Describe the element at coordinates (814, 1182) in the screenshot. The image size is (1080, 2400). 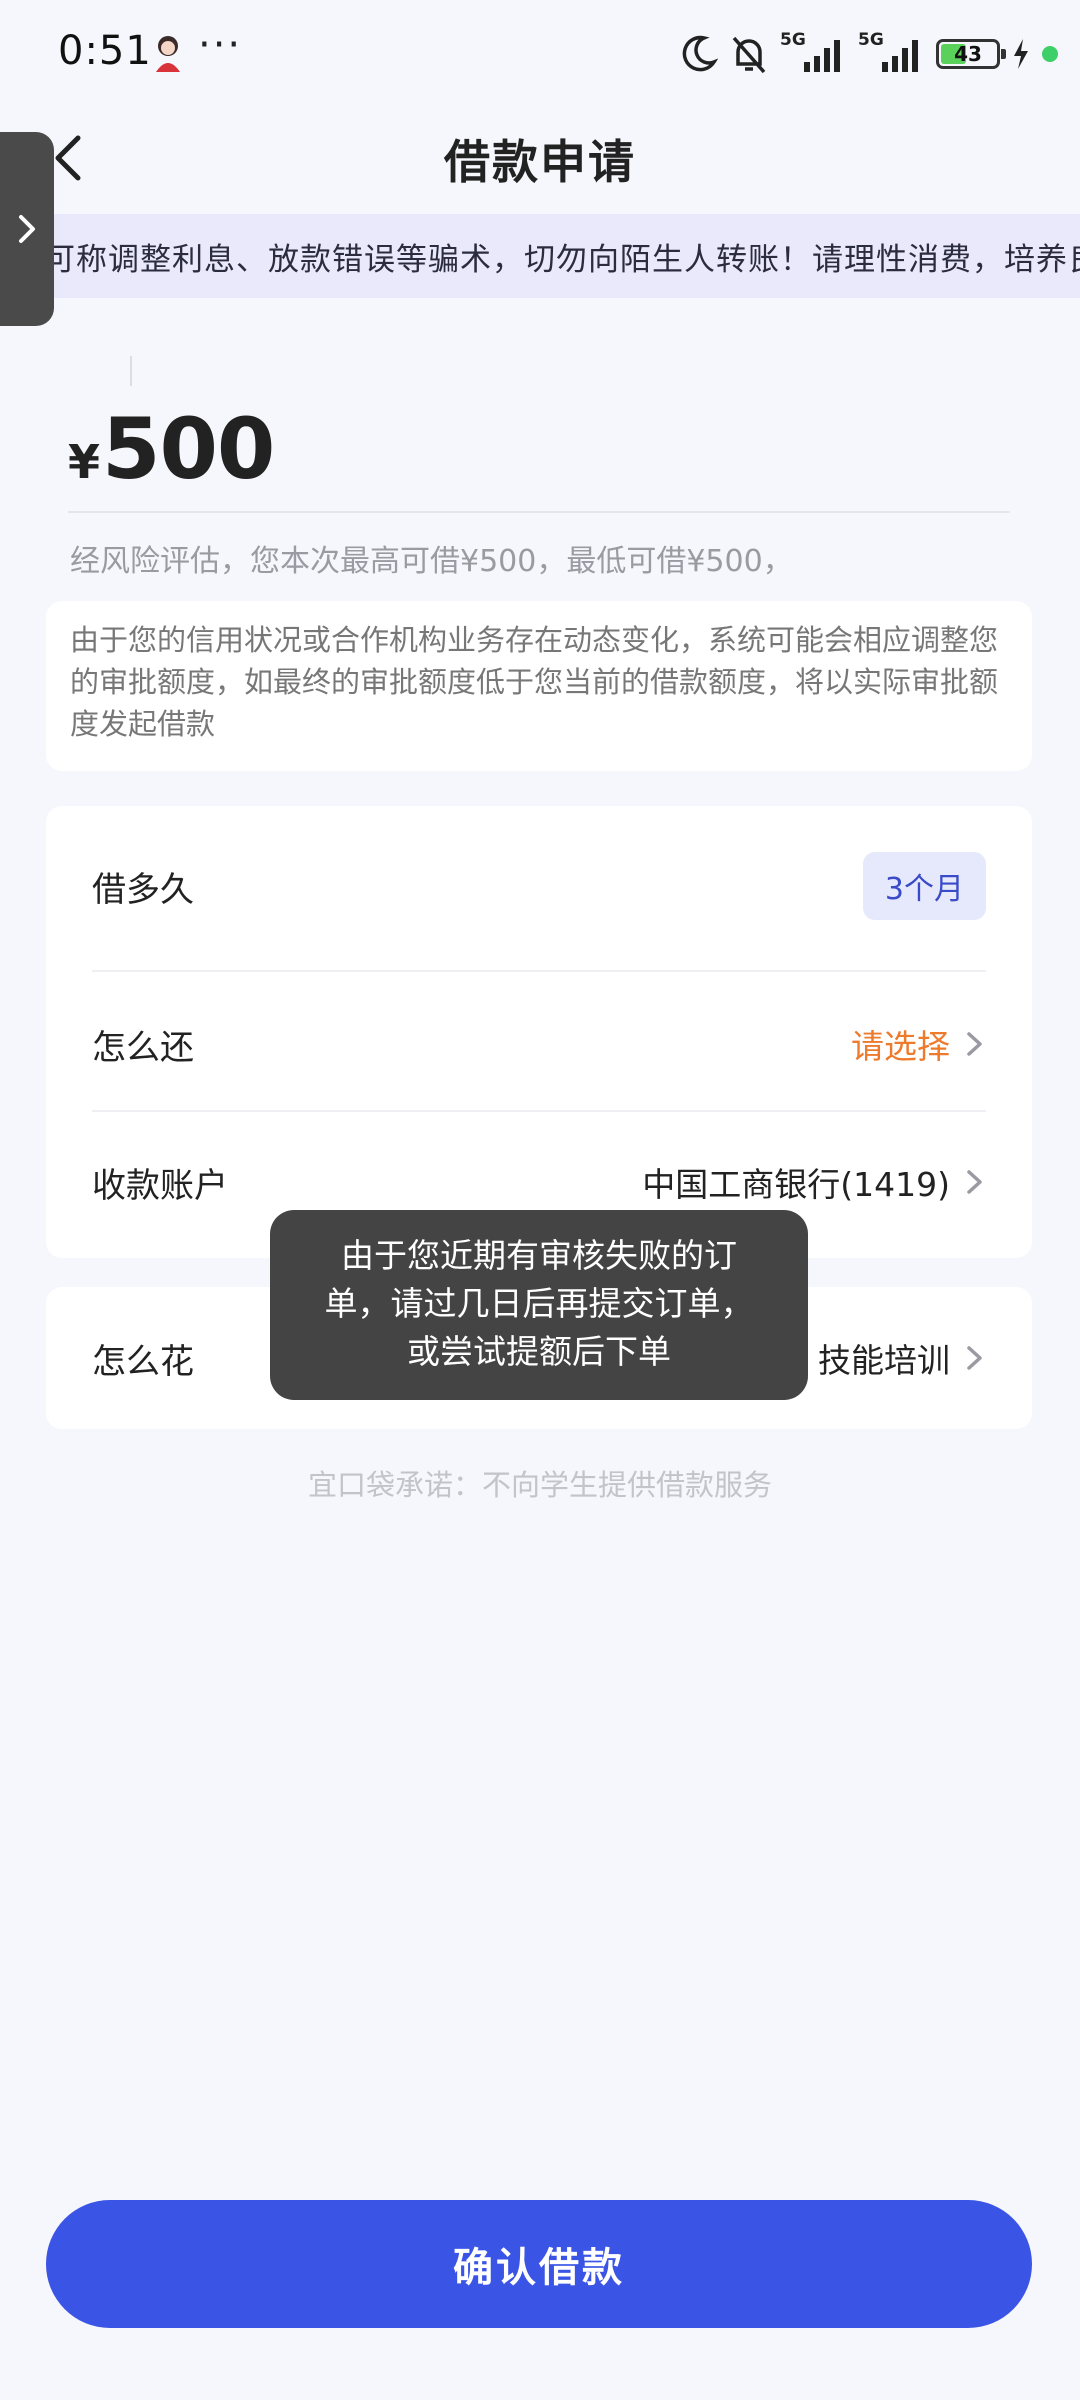
I see `account-value: 中国工商银行(1419)` at that location.